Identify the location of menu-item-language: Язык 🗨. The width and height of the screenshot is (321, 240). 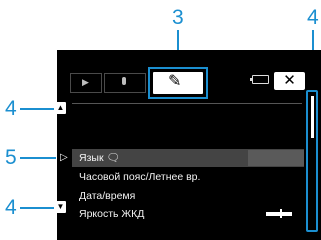
(99, 158).